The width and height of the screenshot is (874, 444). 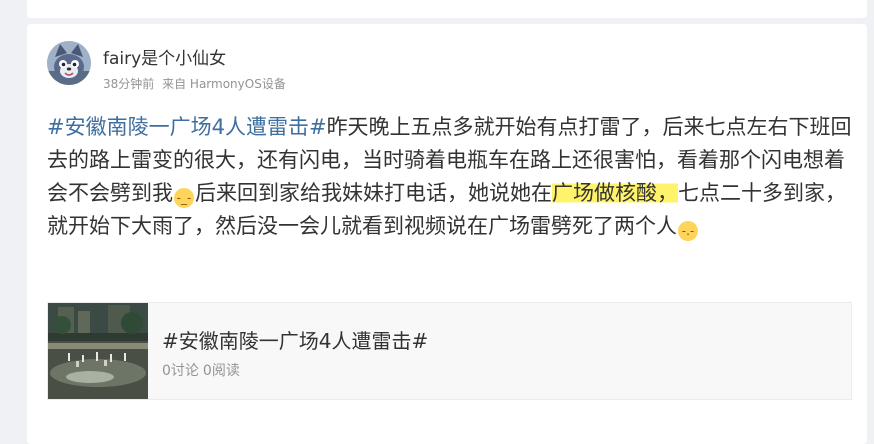 I want to click on post-meta: 38分钟前 来自 HarmonyOS设备, so click(x=196, y=83).